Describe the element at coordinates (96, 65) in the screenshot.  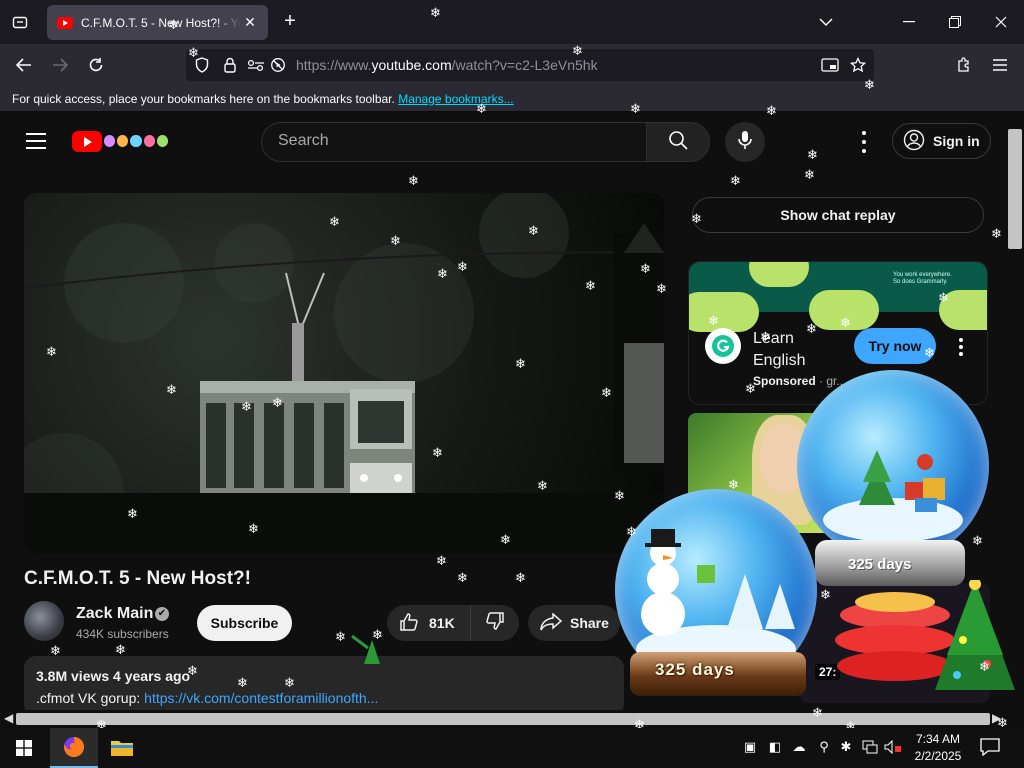
I see `reload-icon` at that location.